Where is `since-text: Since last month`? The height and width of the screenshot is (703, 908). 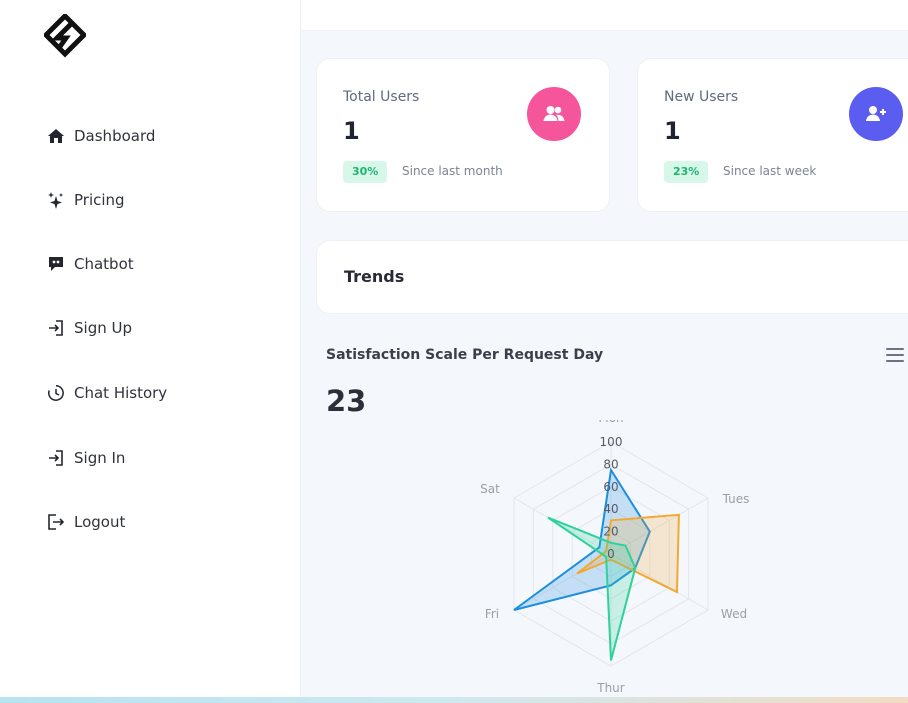
since-text: Since last month is located at coordinates (452, 171).